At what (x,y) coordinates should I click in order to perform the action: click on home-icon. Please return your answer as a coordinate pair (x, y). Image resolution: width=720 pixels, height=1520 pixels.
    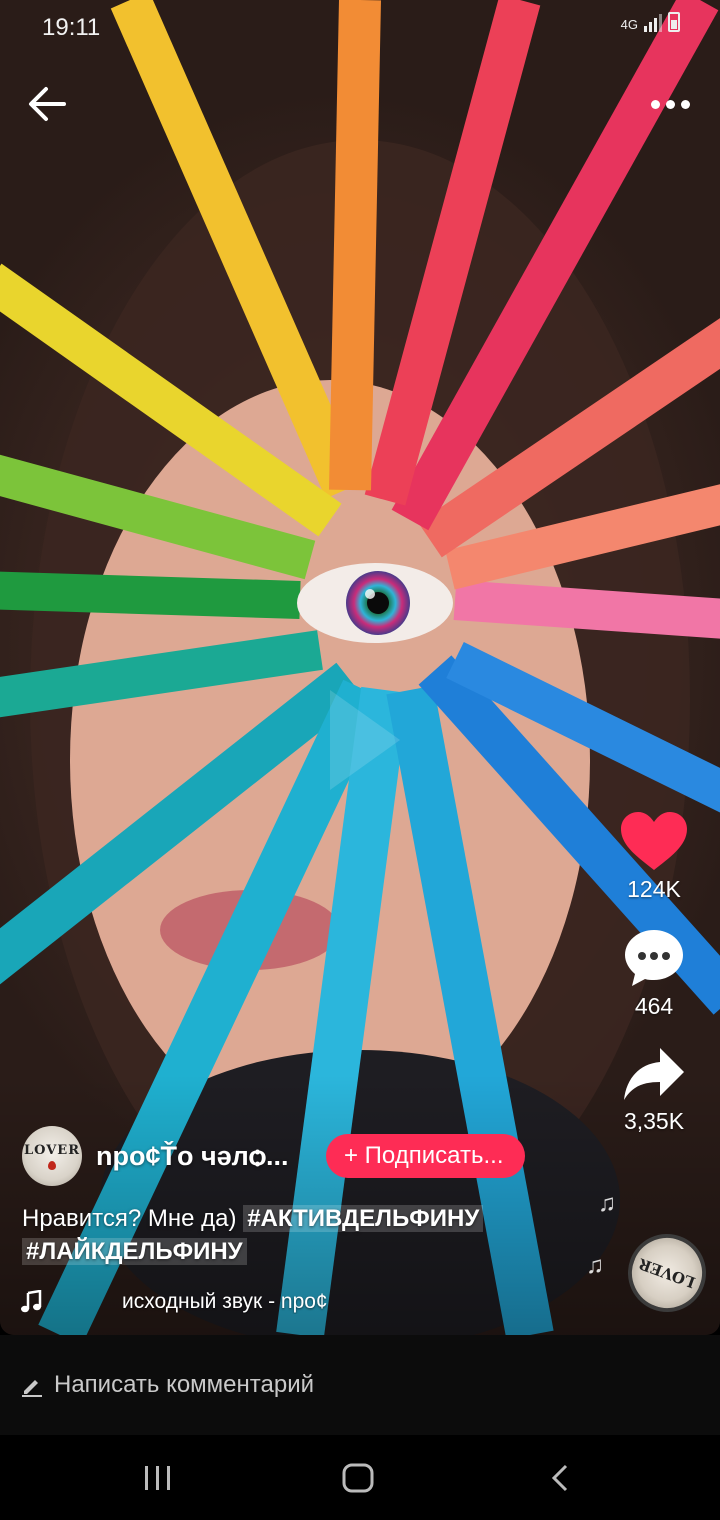
    Looking at the image, I should click on (358, 1478).